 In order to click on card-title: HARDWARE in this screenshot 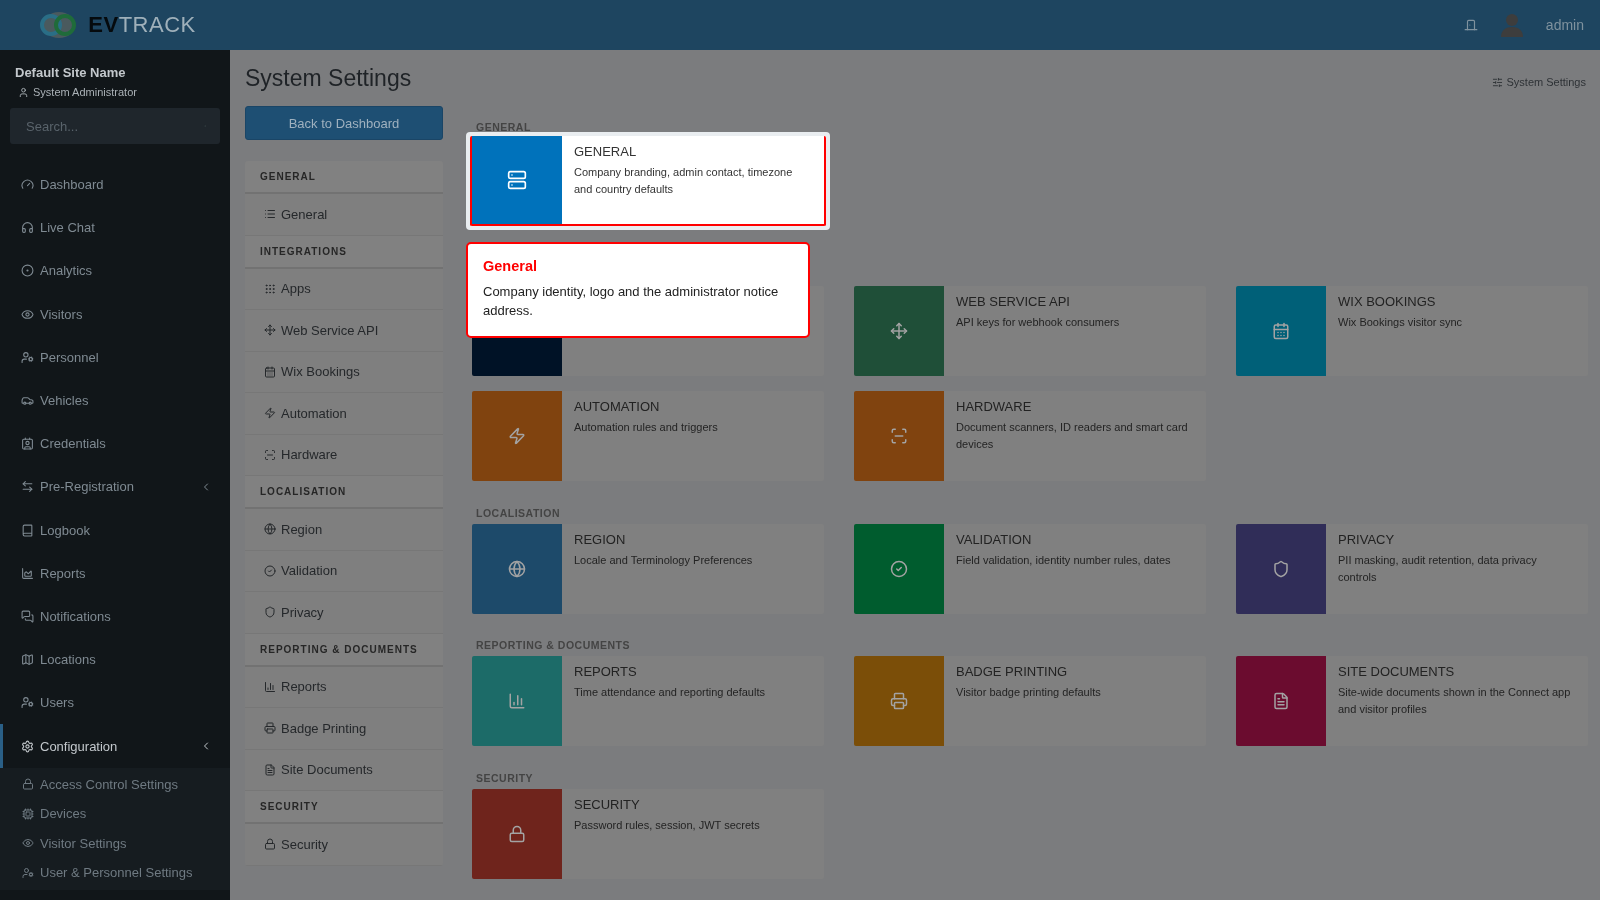, I will do `click(994, 406)`.